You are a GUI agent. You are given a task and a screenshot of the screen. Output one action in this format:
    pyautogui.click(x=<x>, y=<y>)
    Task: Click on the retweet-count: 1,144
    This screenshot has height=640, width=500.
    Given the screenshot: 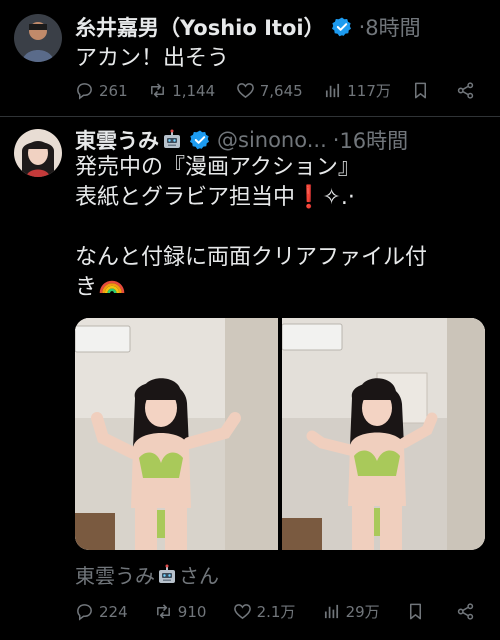 What is the action you would take?
    pyautogui.click(x=194, y=90)
    